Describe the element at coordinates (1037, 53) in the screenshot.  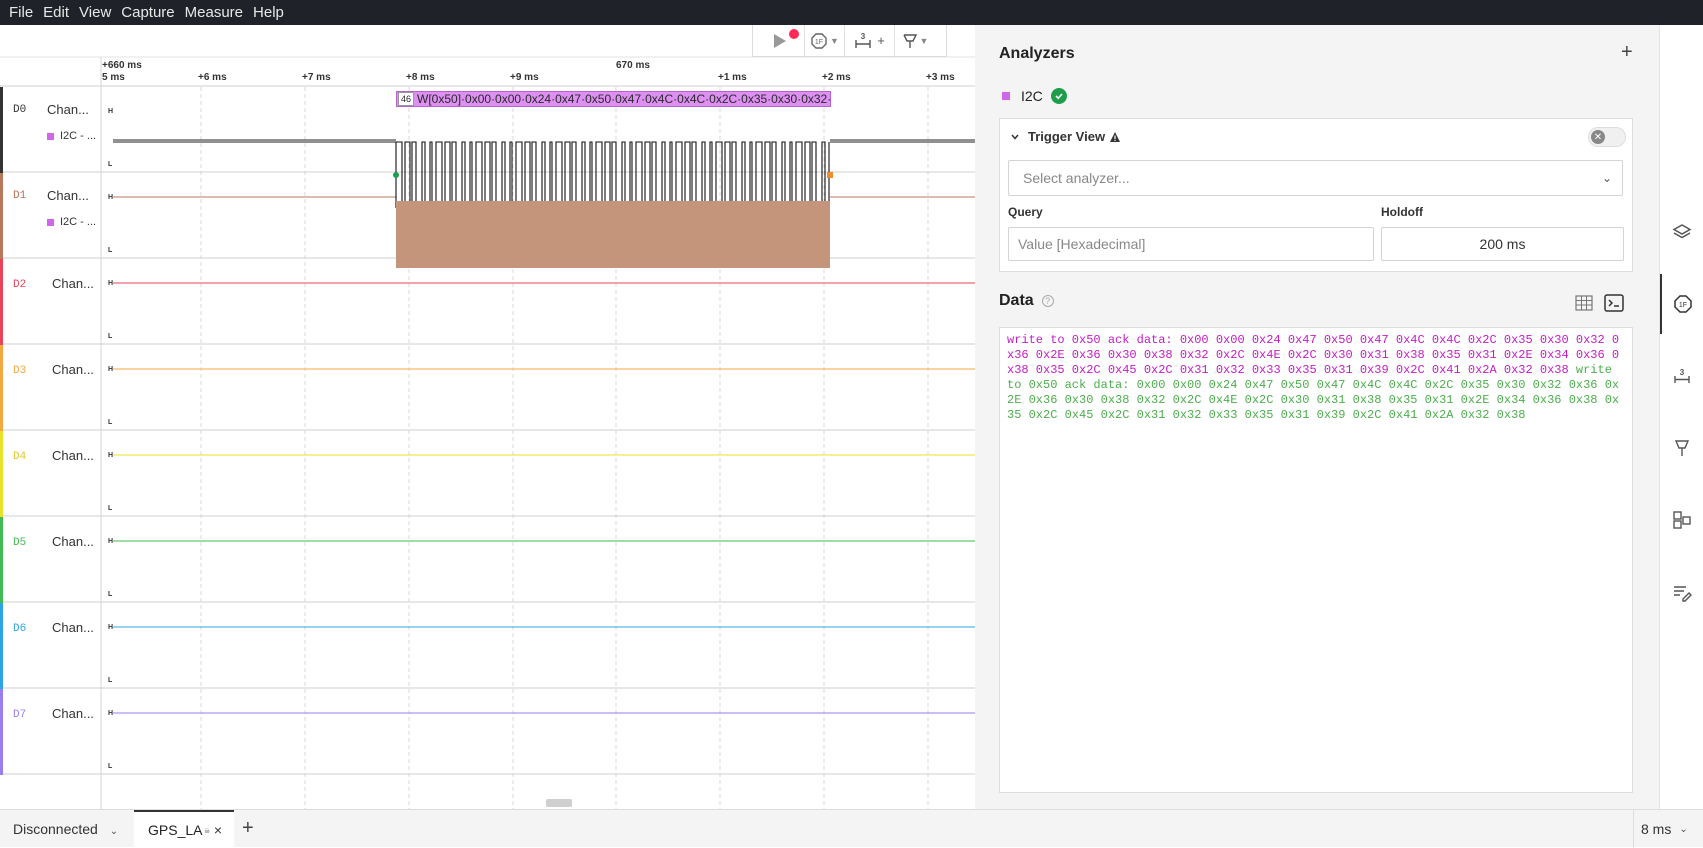
I see `analyzers-title: Analyzers` at that location.